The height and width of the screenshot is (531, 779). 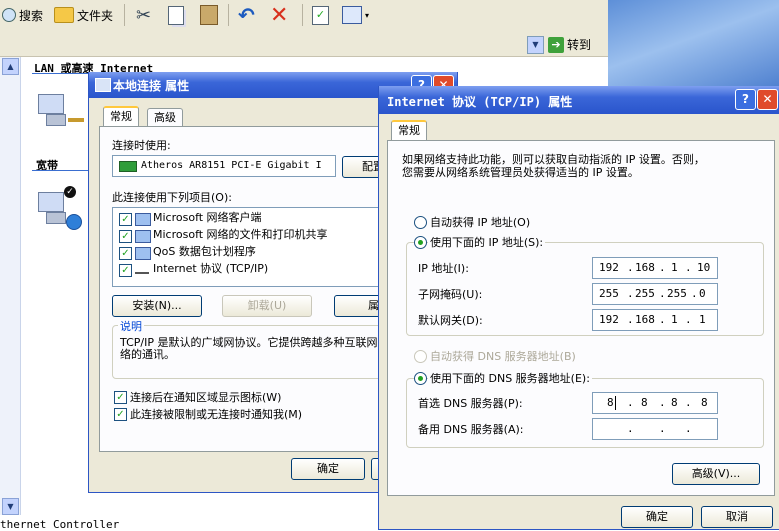 I want to click on auto-dns-label: 自动获得 DNS 服务器地址(B), so click(x=503, y=356).